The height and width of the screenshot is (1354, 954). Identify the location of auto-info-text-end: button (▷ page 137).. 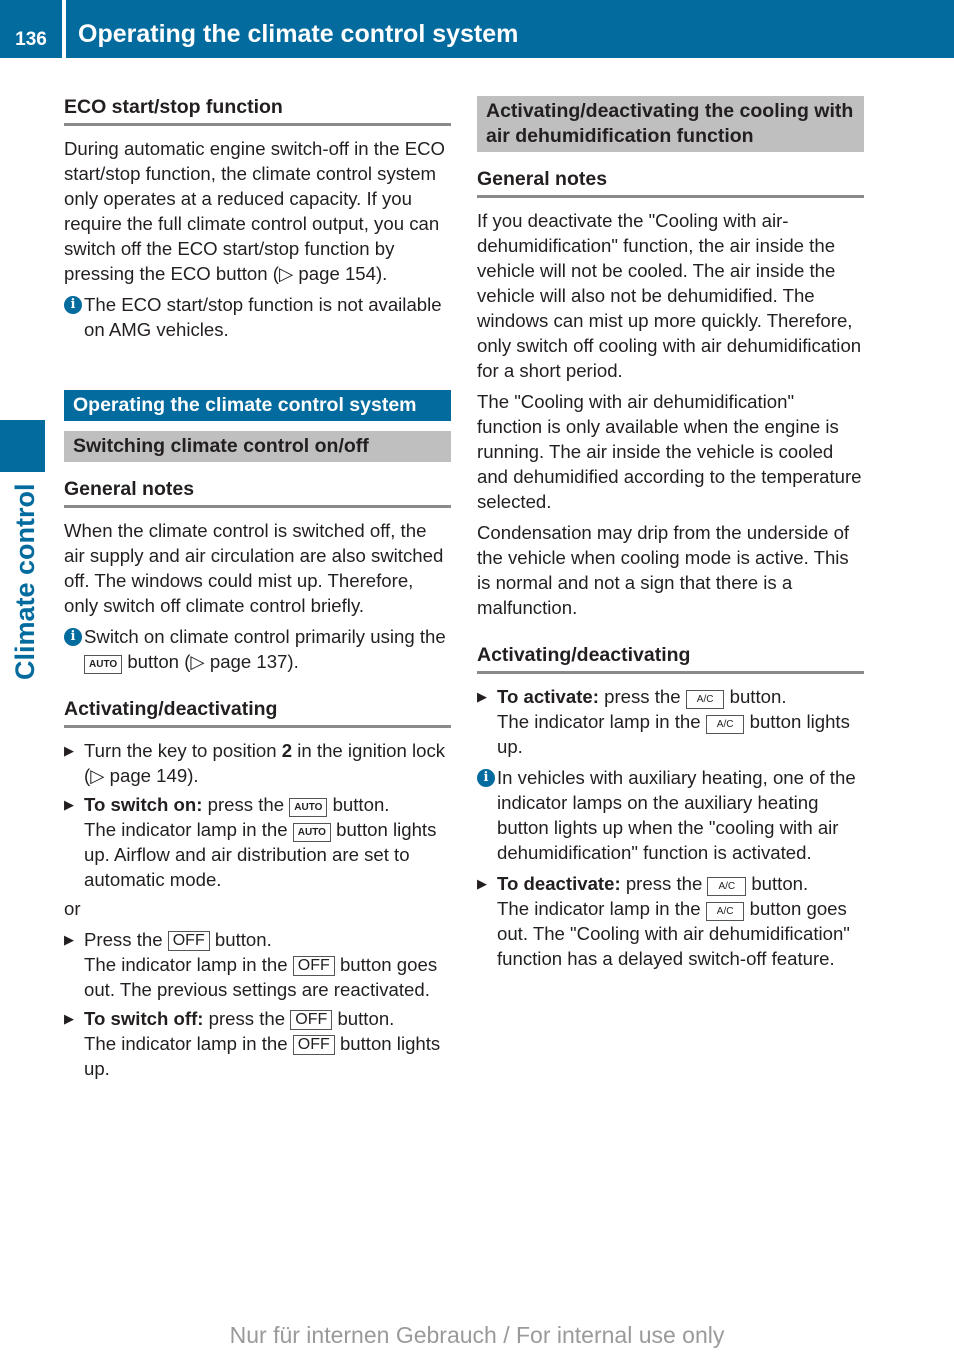
(213, 661).